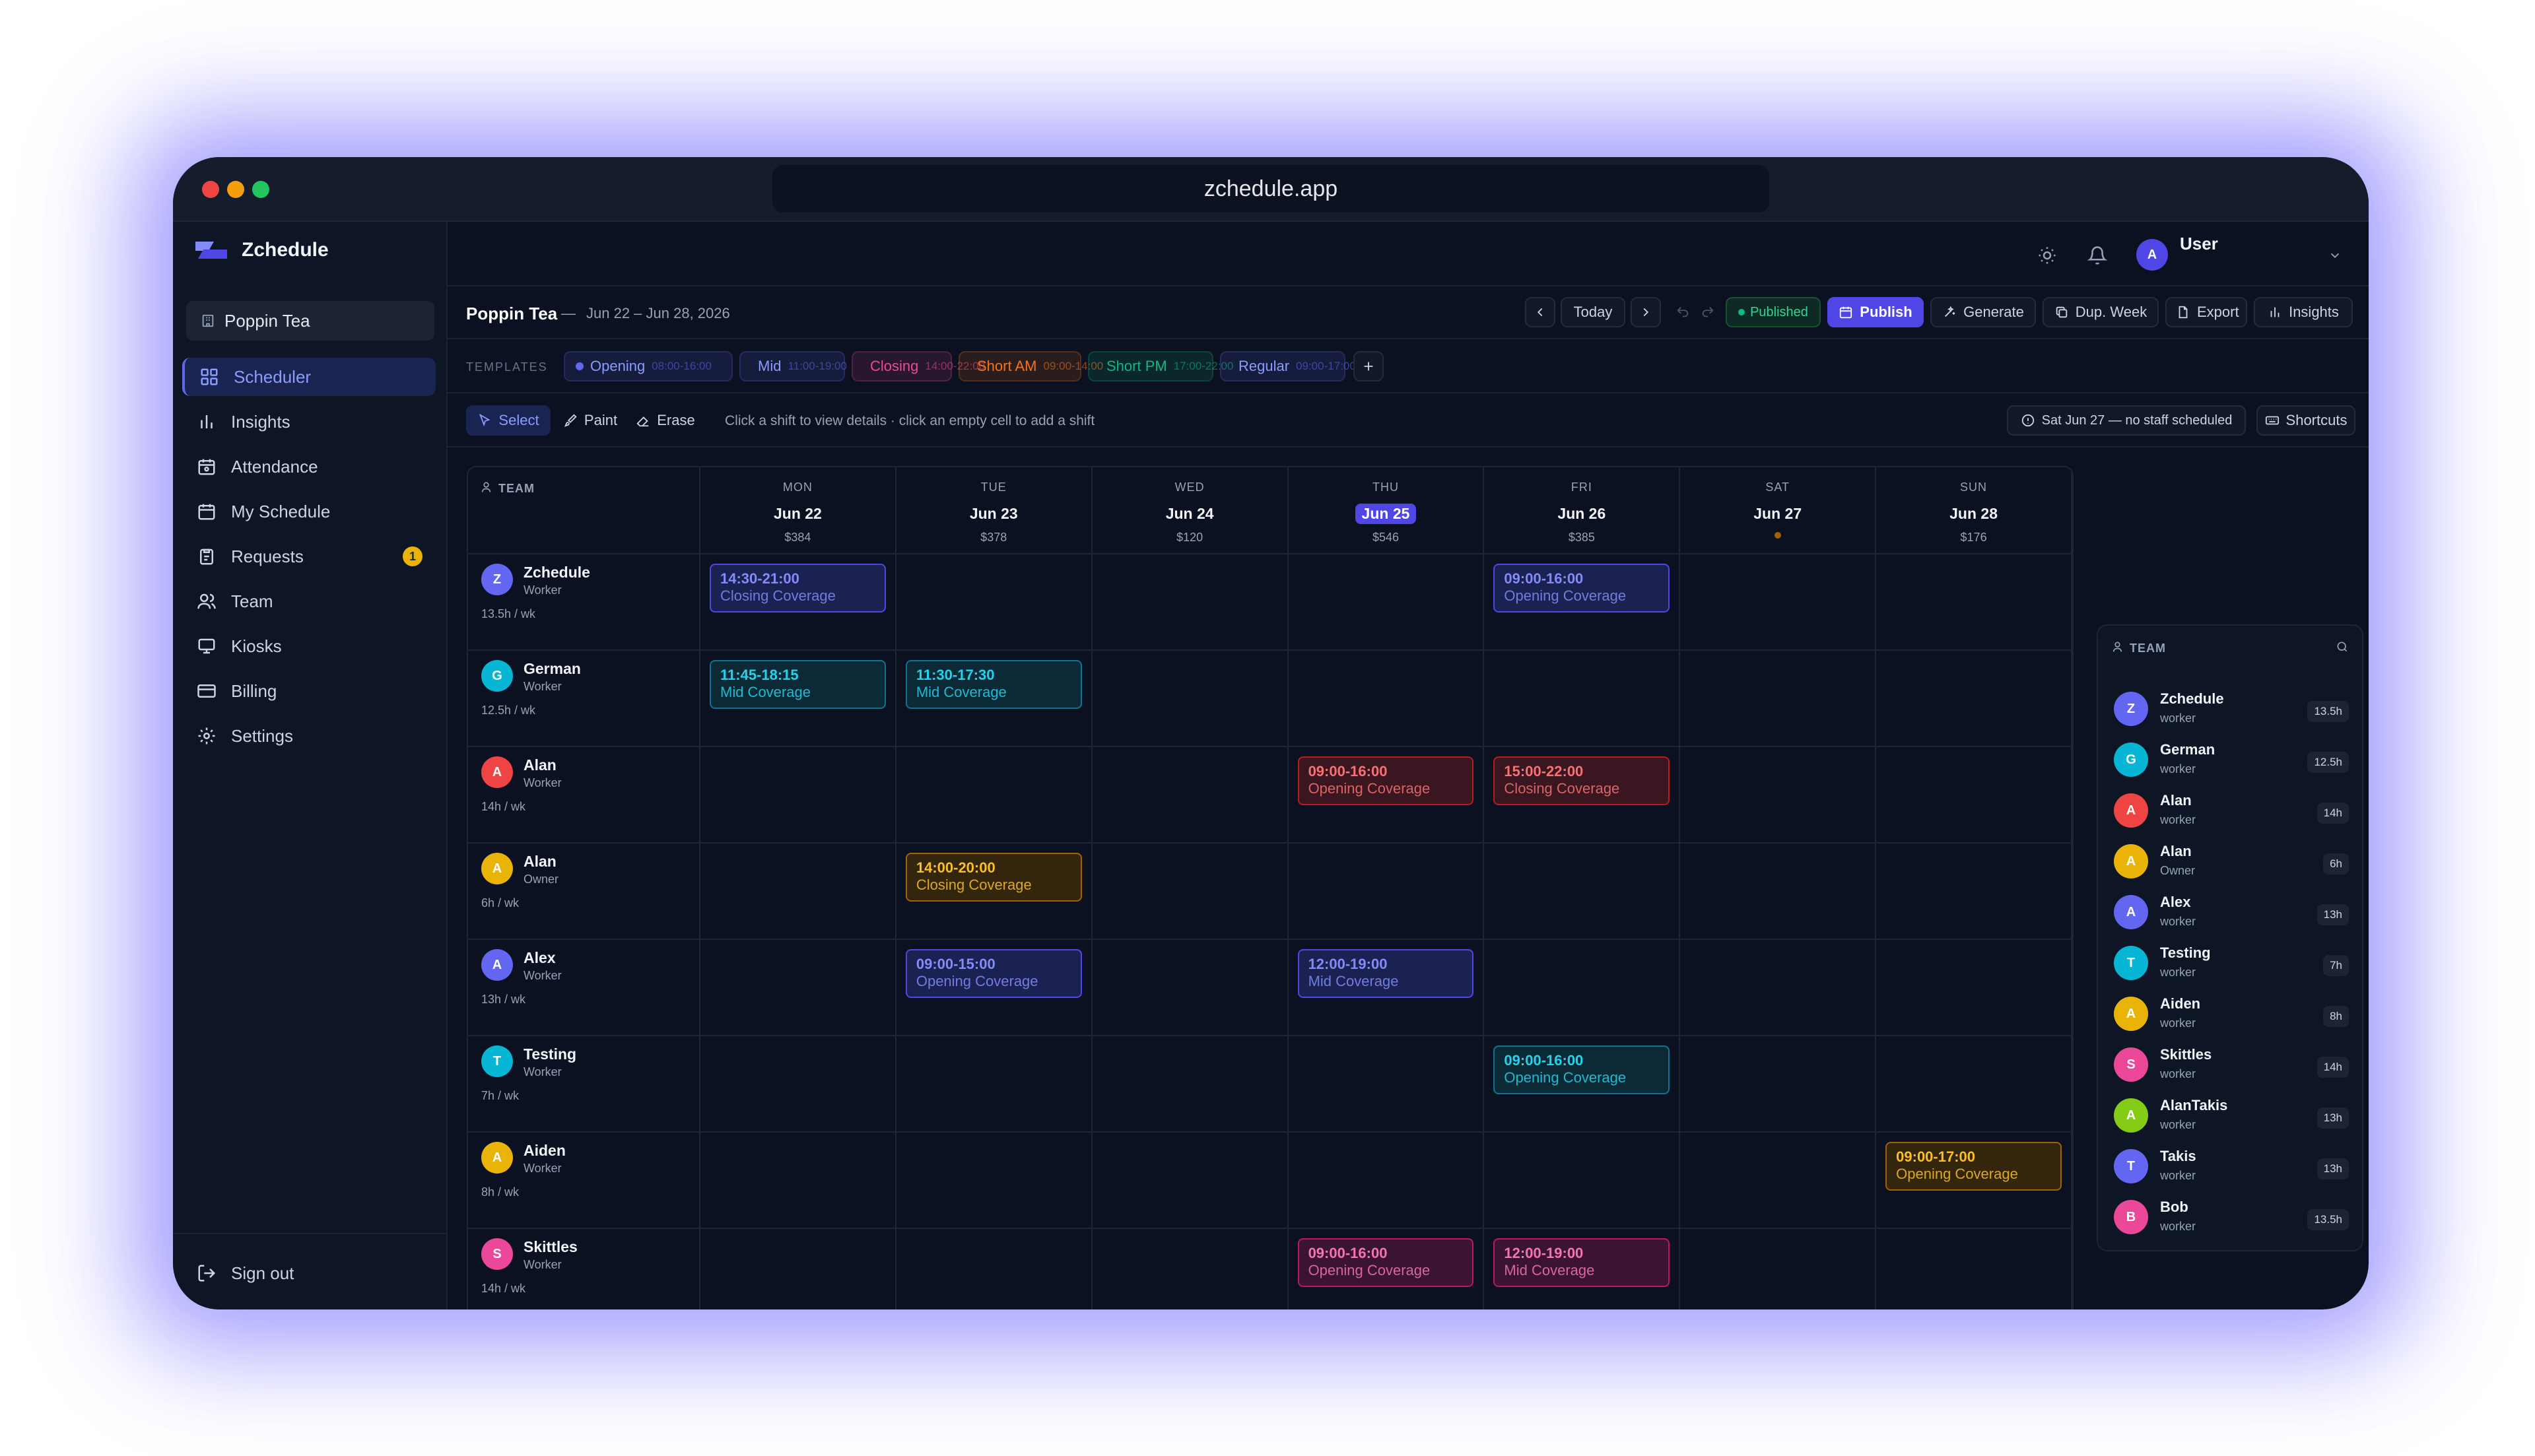 Image resolution: width=2535 pixels, height=1456 pixels. I want to click on paint-tool-button: Paint, so click(590, 420).